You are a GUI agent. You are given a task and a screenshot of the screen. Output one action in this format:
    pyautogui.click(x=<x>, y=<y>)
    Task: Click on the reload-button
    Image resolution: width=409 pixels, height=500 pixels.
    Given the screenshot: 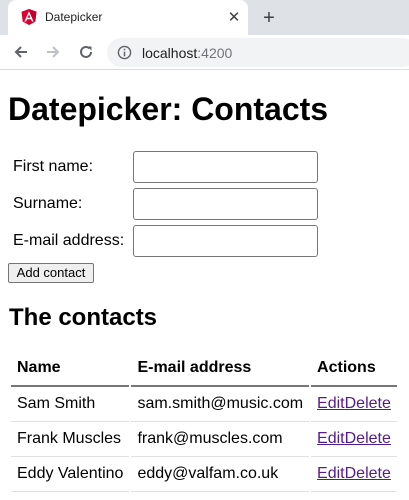 What is the action you would take?
    pyautogui.click(x=86, y=52)
    